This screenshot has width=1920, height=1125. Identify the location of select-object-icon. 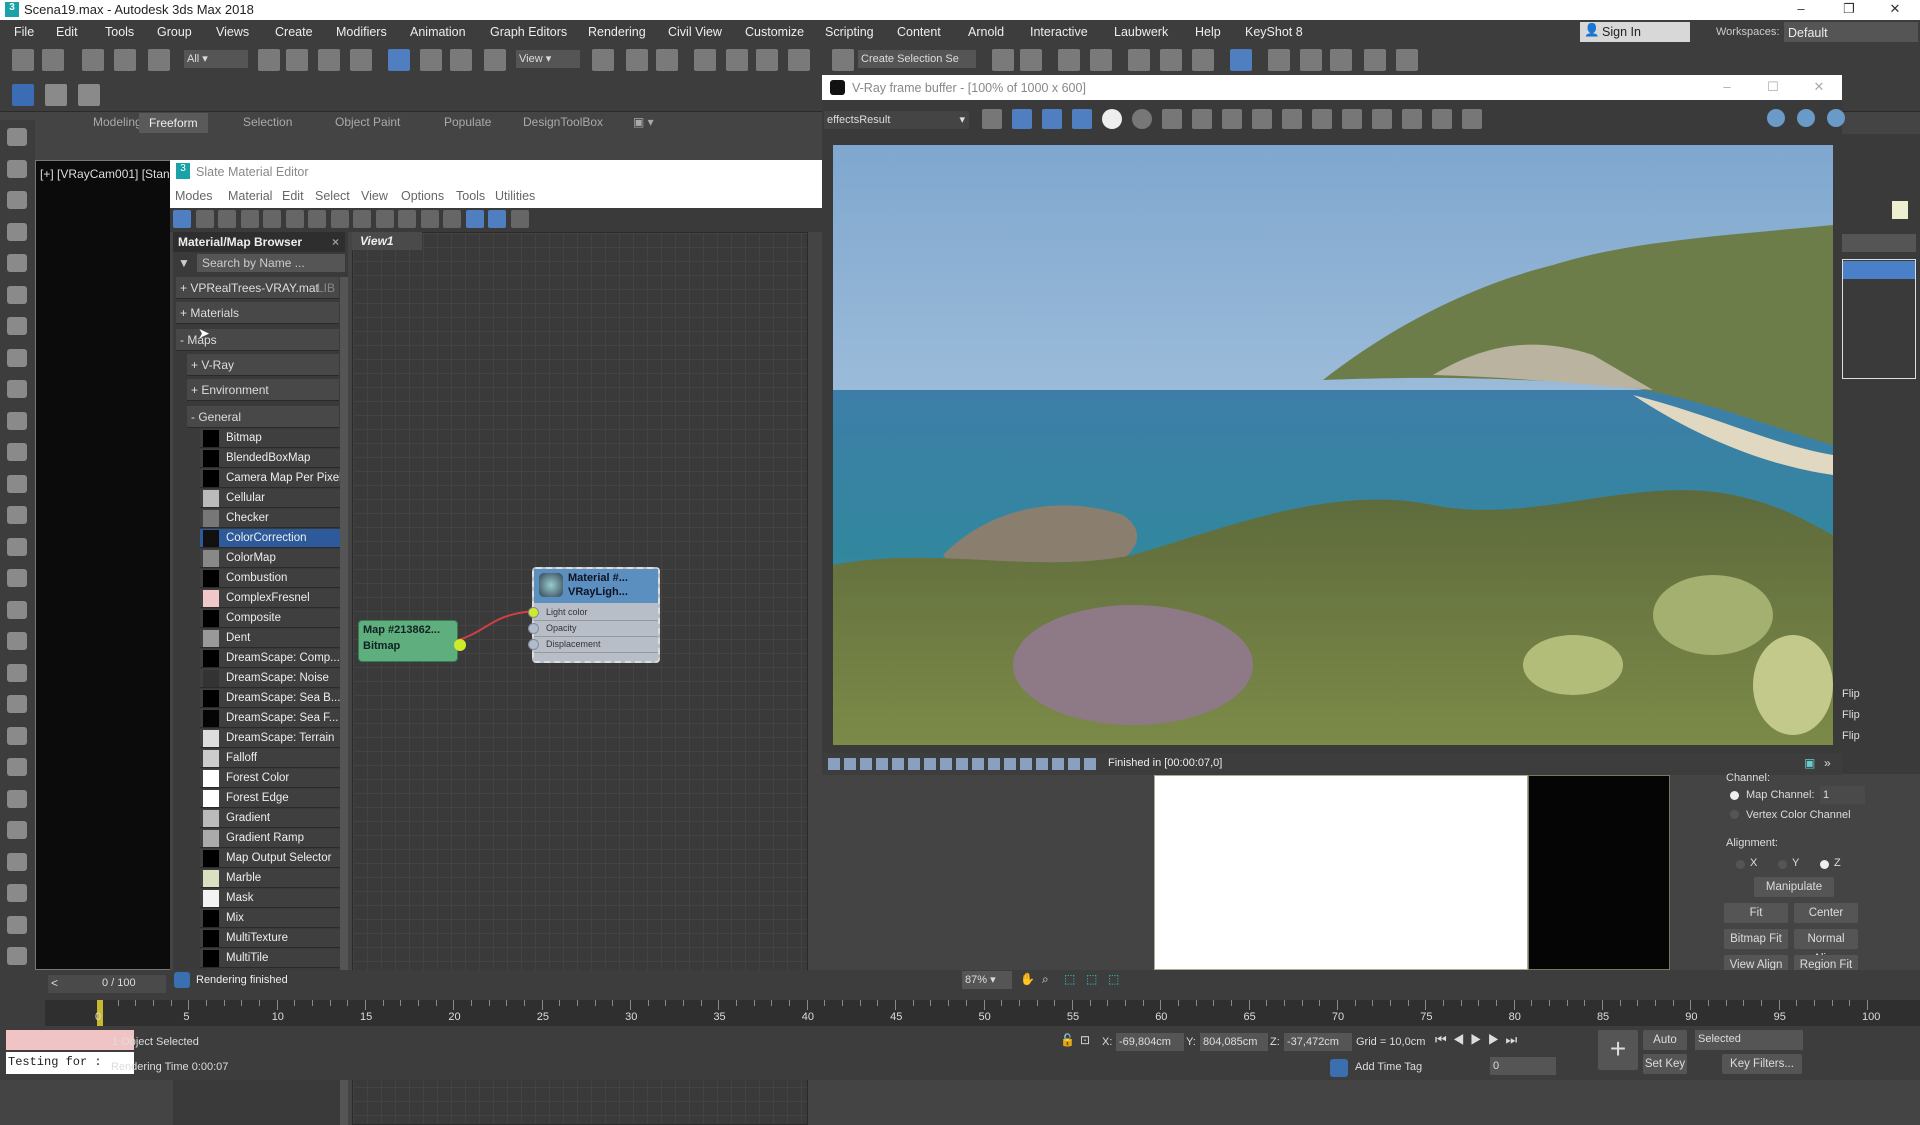
(269, 60).